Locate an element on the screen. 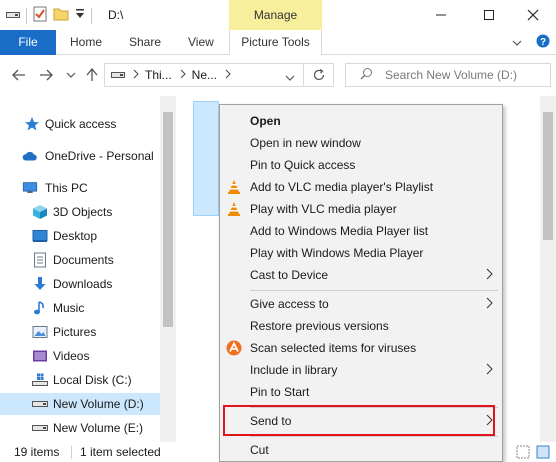 The width and height of the screenshot is (556, 462). menu-item-pin-quick-access: Pin to Quick access is located at coordinates (361, 165).